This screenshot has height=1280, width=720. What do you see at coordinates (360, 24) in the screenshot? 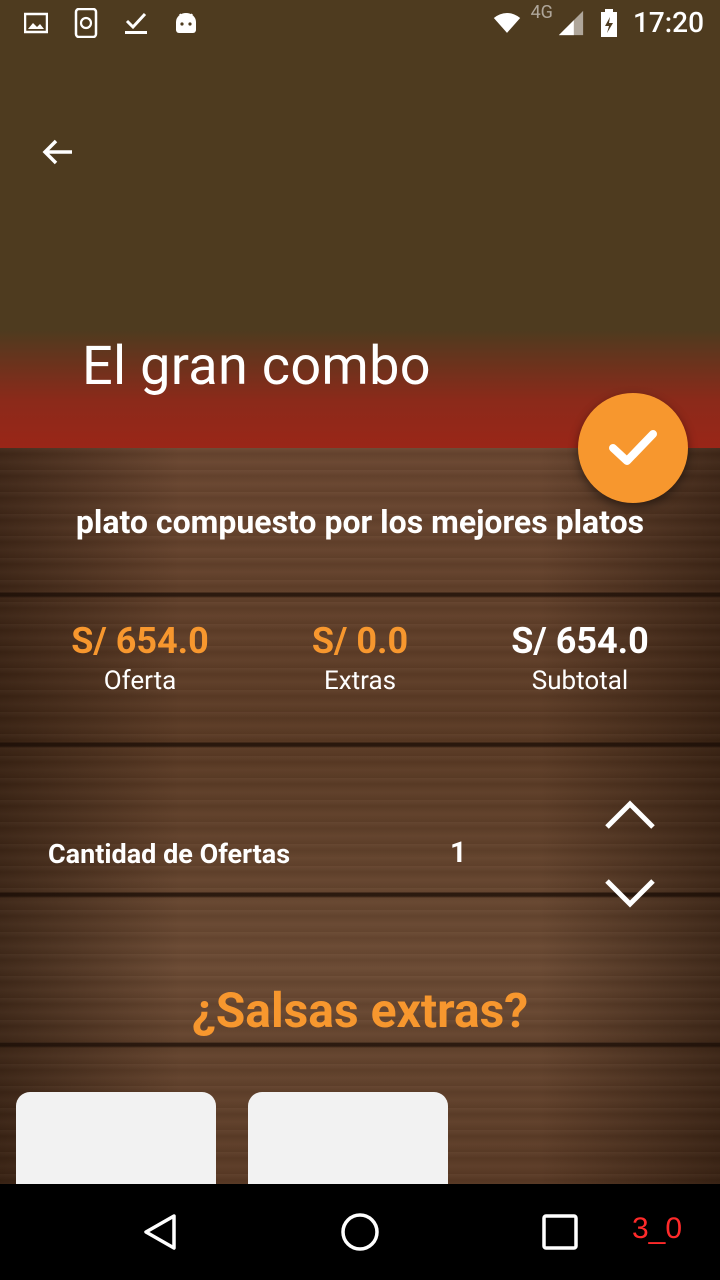
I see `status-bar: 4G 17:20` at bounding box center [360, 24].